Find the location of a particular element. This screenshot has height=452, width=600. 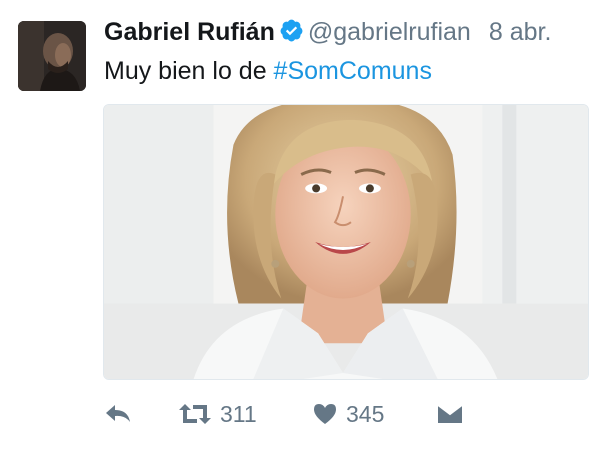

tweet-header: Gabriel Rufián @gabrielrufian 8 abr. is located at coordinates (349, 36).